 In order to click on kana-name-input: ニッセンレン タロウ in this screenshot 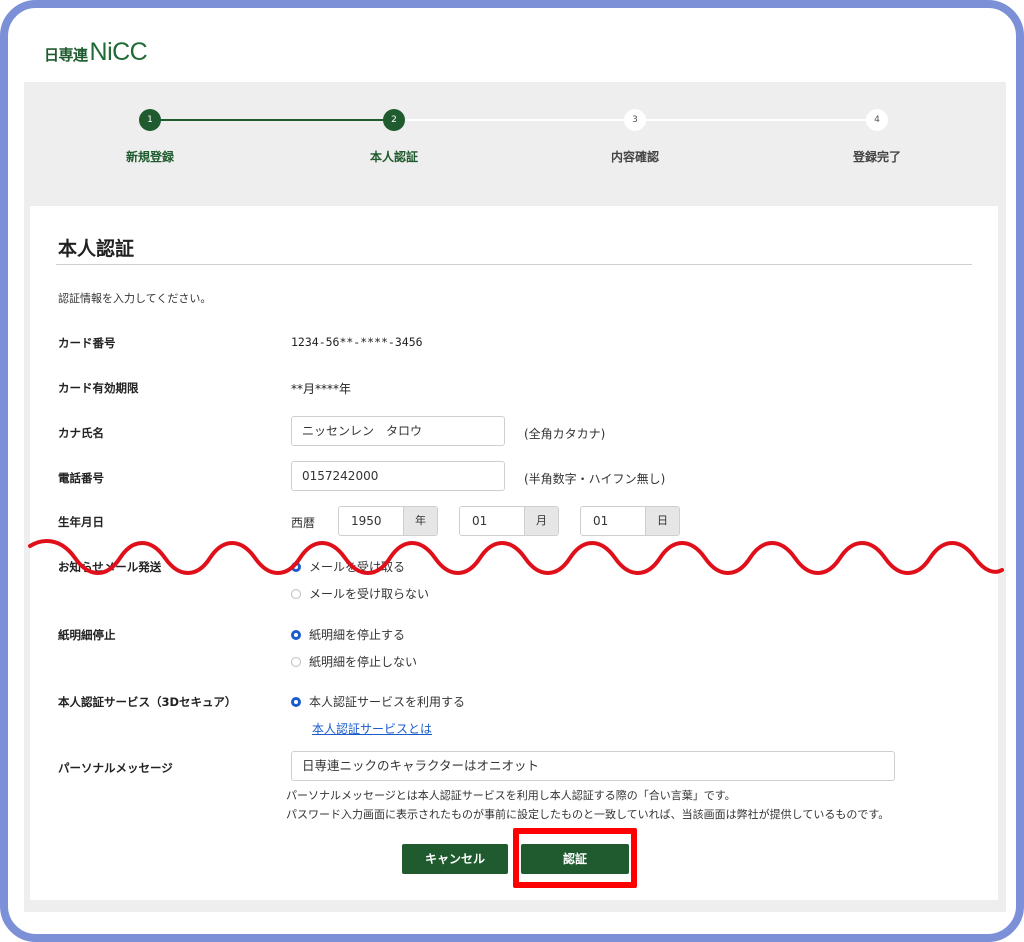, I will do `click(398, 431)`.